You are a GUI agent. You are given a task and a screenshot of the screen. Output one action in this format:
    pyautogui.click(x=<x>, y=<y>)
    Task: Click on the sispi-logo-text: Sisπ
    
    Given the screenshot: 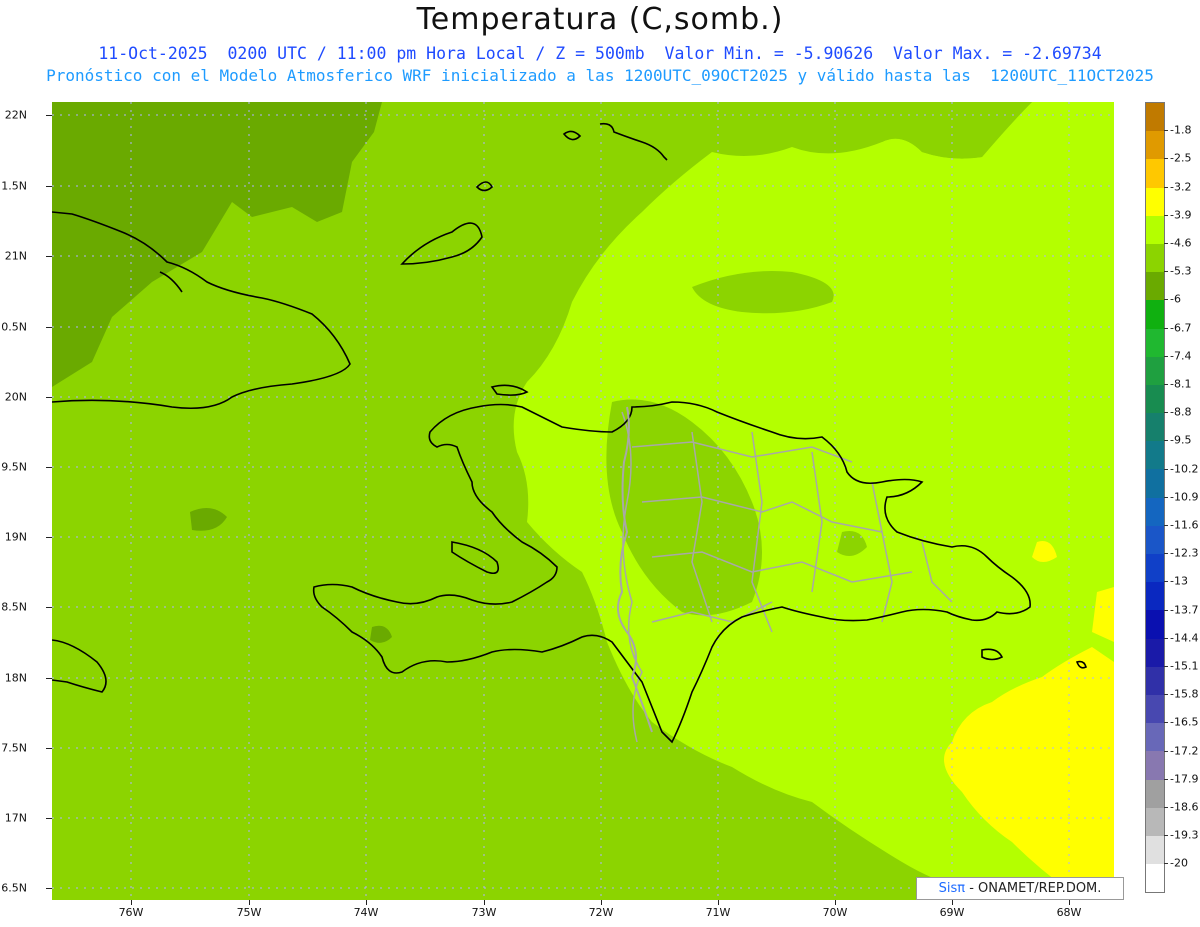 What is the action you would take?
    pyautogui.click(x=952, y=888)
    